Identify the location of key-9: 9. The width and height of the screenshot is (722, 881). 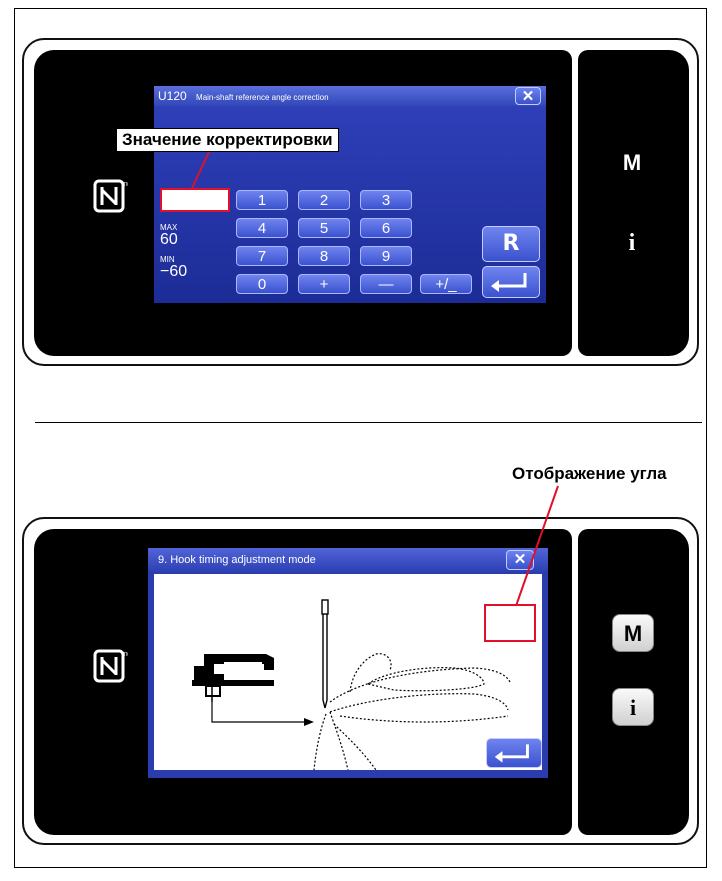
(386, 256).